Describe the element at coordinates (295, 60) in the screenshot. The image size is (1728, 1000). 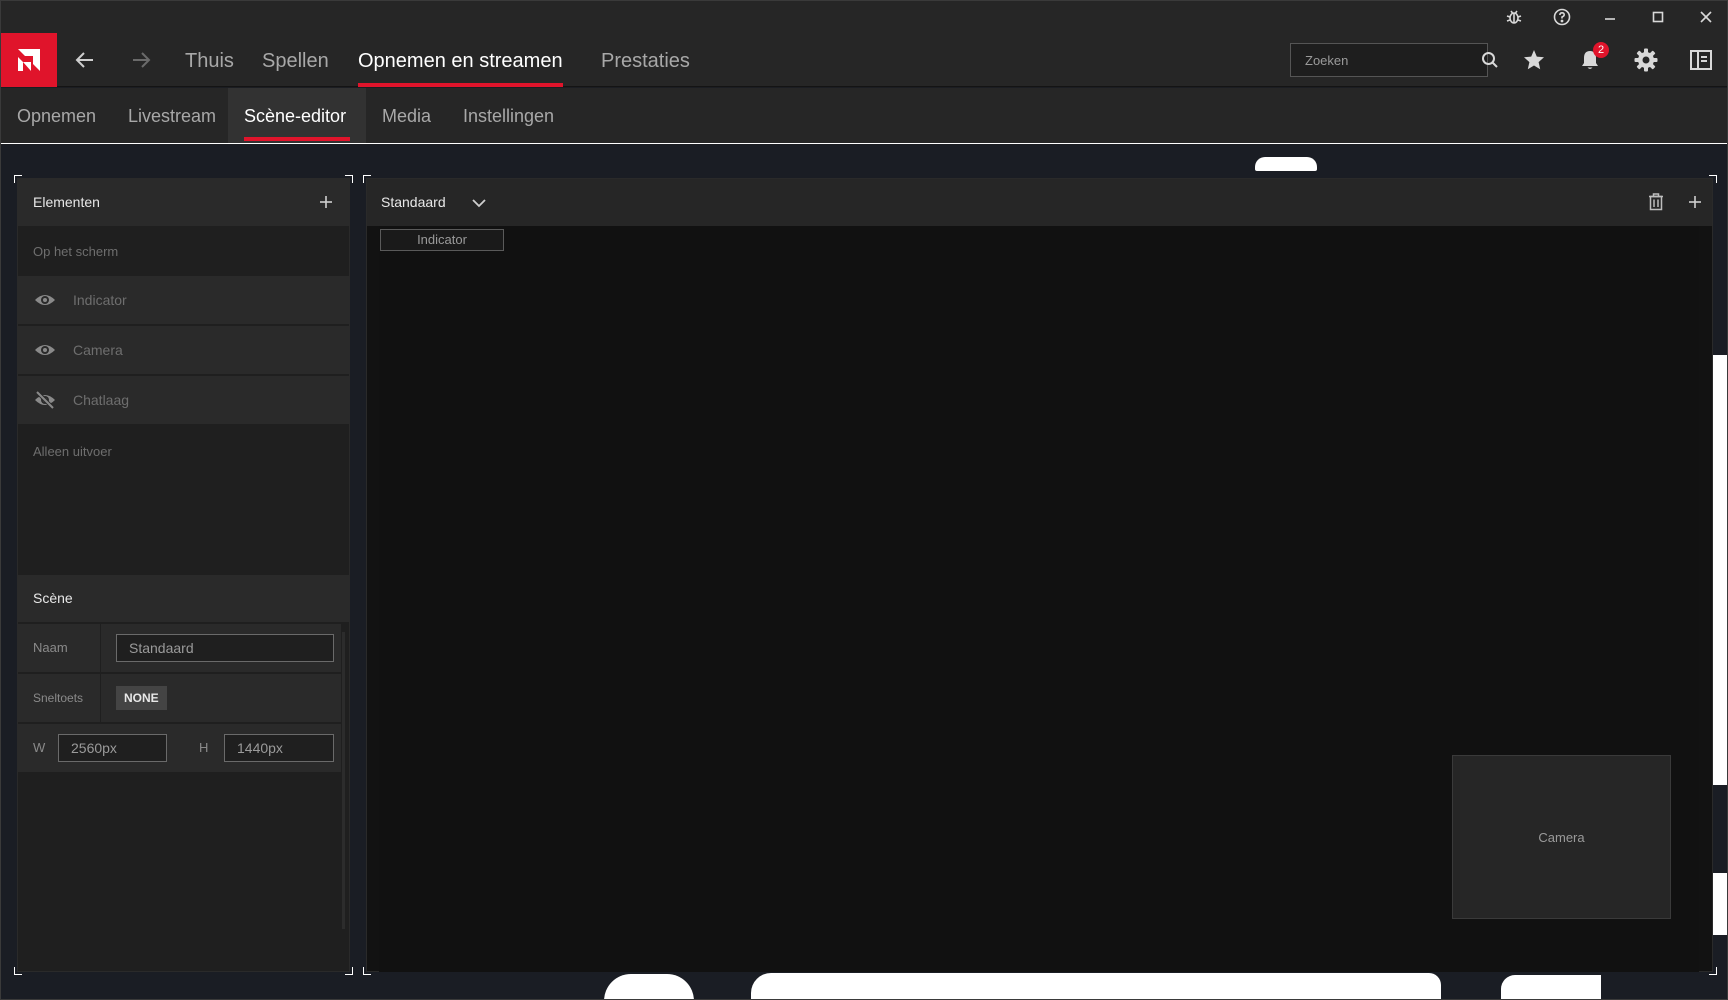
I see `nav-tab-spellen: Spellen` at that location.